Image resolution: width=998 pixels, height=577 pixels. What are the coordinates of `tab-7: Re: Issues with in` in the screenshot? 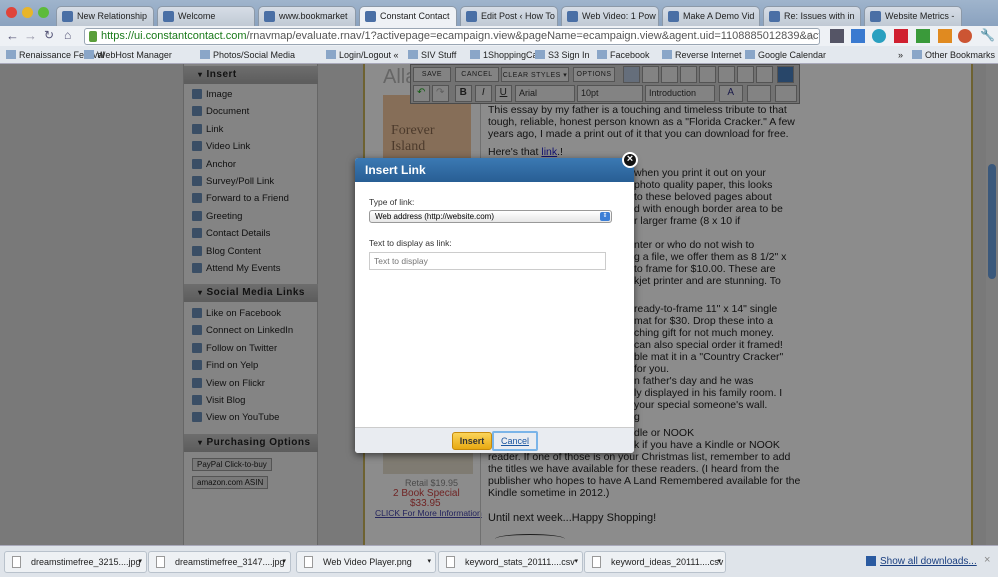 It's located at (812, 16).